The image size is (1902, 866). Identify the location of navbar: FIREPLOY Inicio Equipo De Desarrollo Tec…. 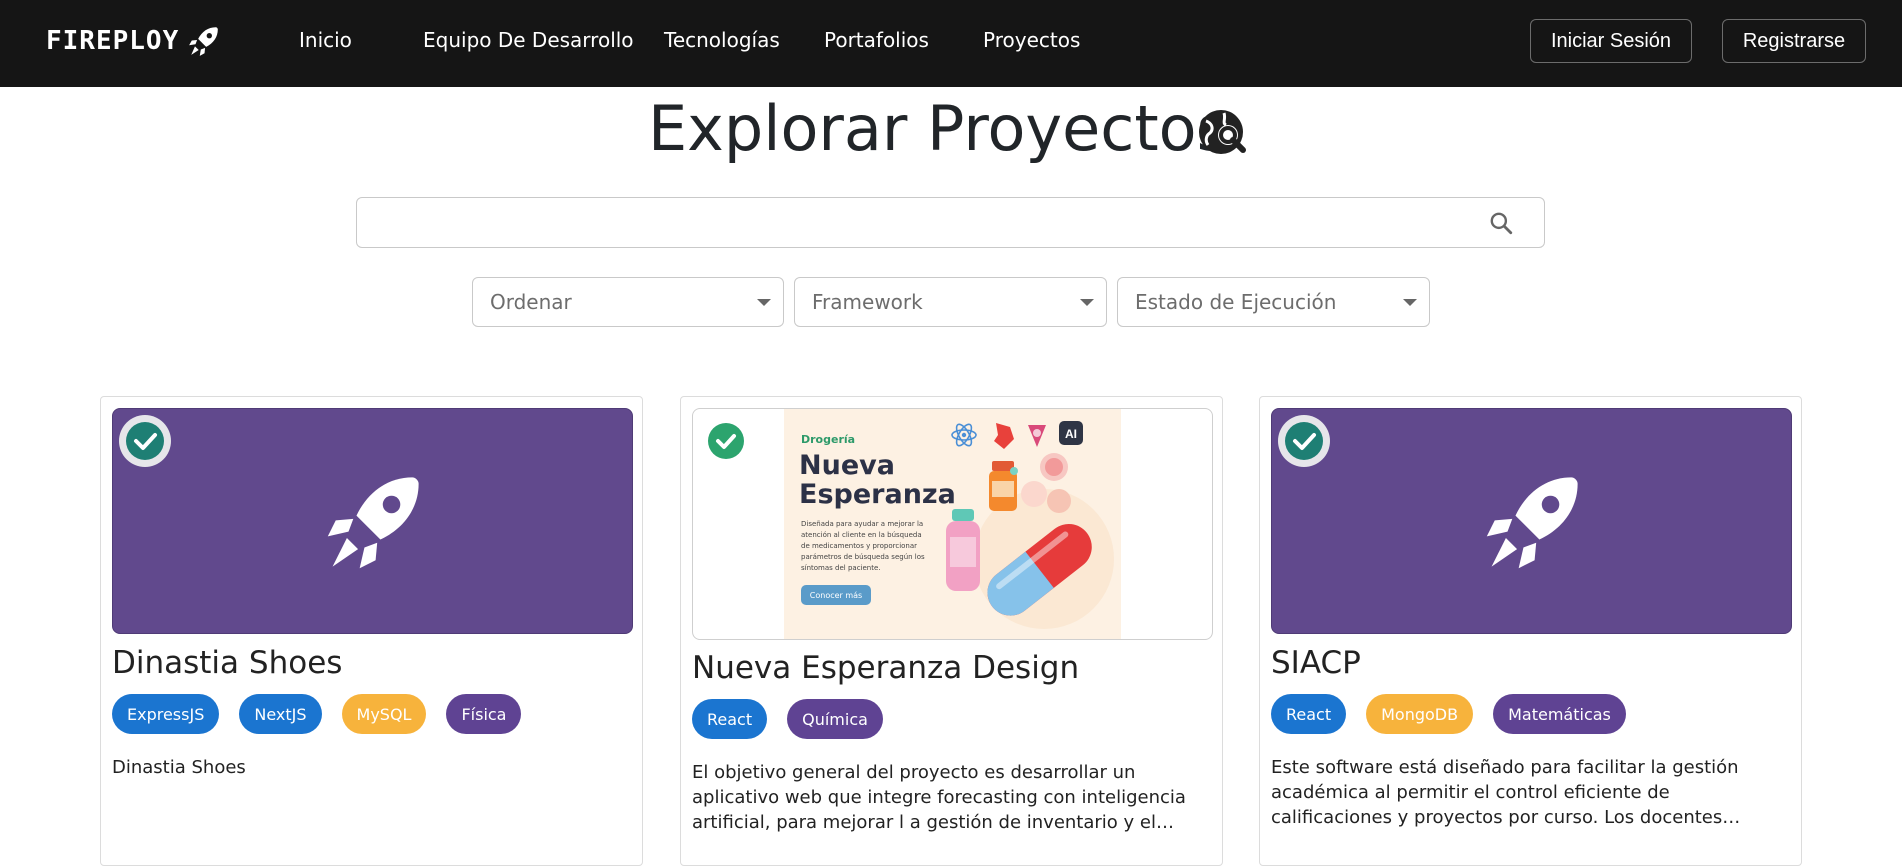
(951, 43).